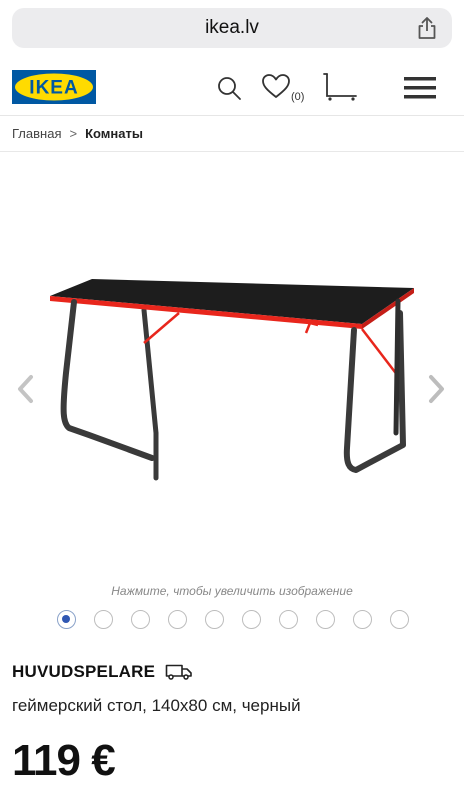 The height and width of the screenshot is (800, 464). I want to click on ikea-logo: IKEA, so click(54, 87).